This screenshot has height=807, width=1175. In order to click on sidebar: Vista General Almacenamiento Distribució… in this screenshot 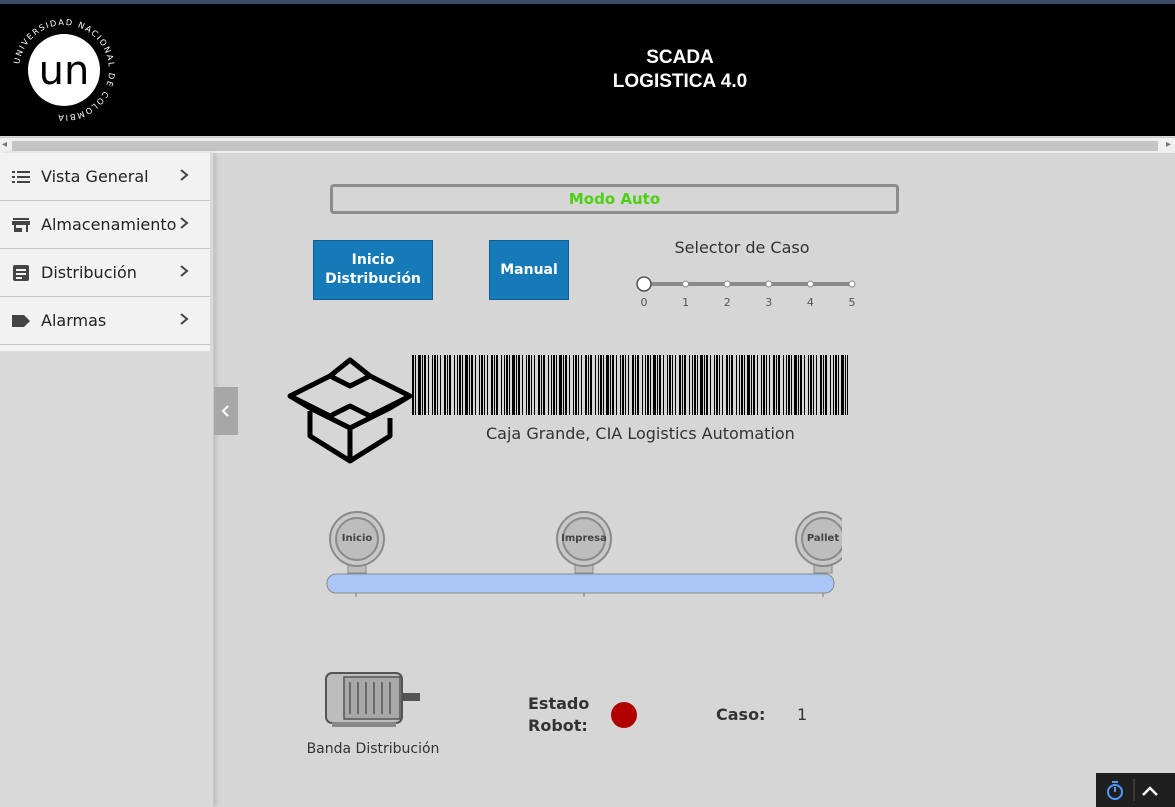, I will do `click(107, 480)`.